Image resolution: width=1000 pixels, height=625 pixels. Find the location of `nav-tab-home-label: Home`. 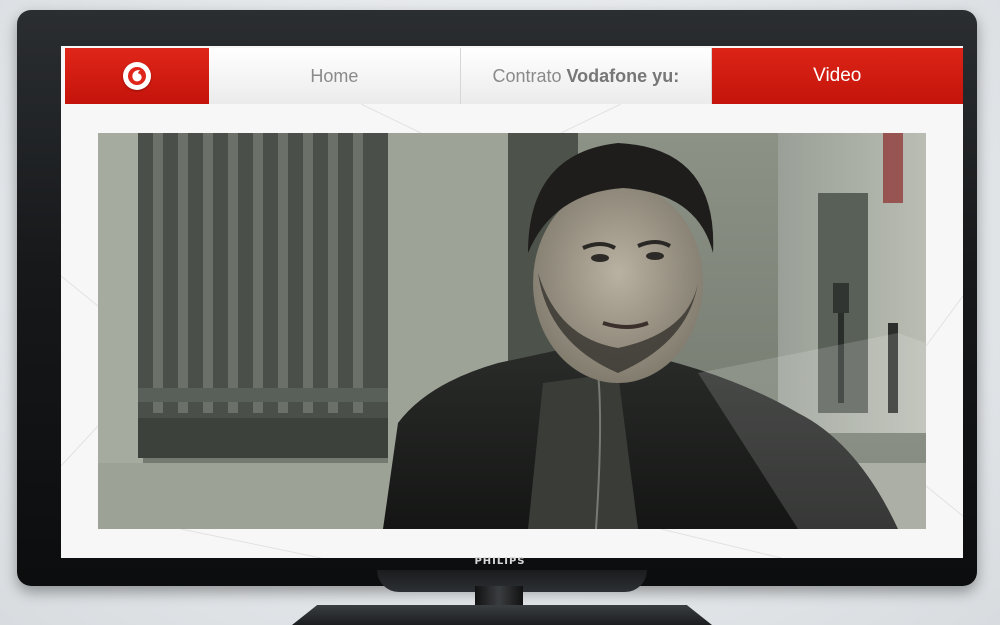

nav-tab-home-label: Home is located at coordinates (334, 75).